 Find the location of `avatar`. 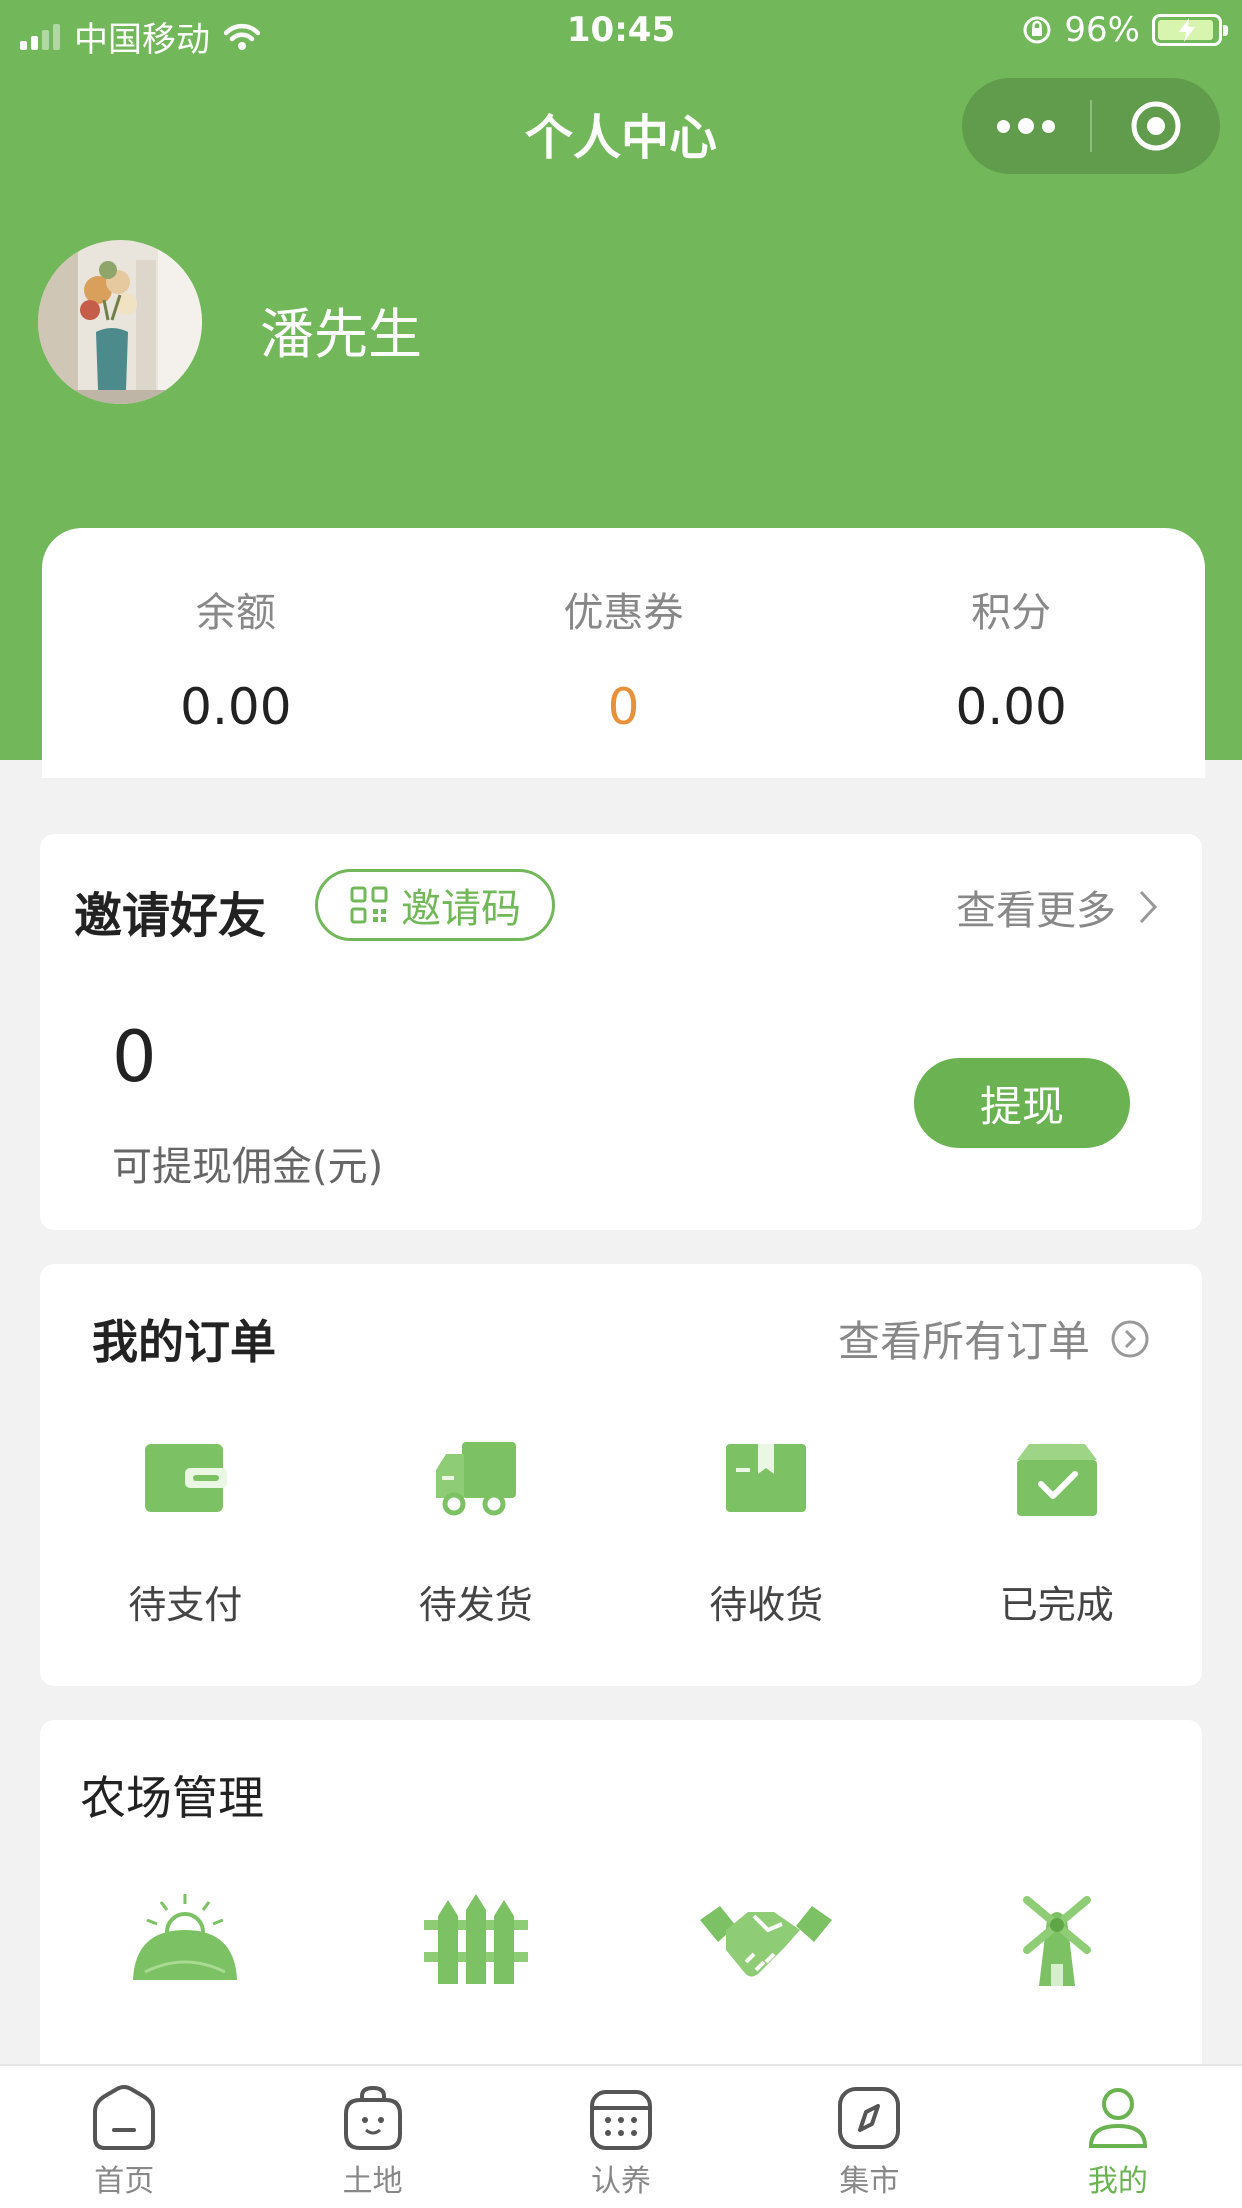

avatar is located at coordinates (120, 322).